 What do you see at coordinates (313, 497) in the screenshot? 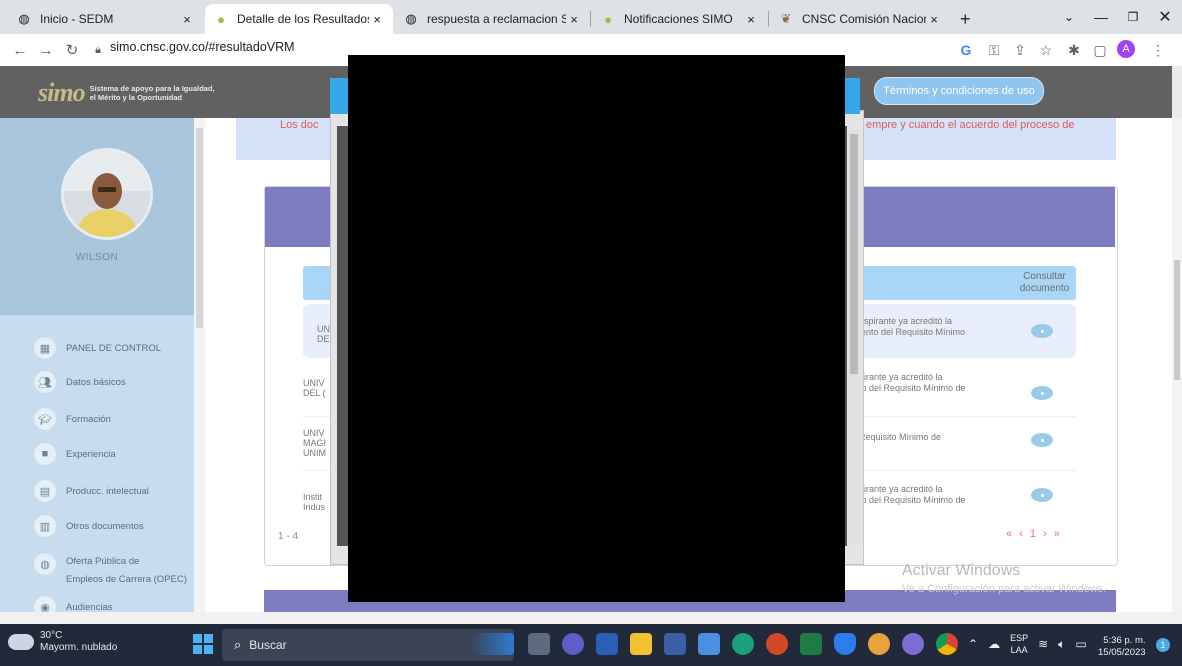
I see `cell-line: Instit` at bounding box center [313, 497].